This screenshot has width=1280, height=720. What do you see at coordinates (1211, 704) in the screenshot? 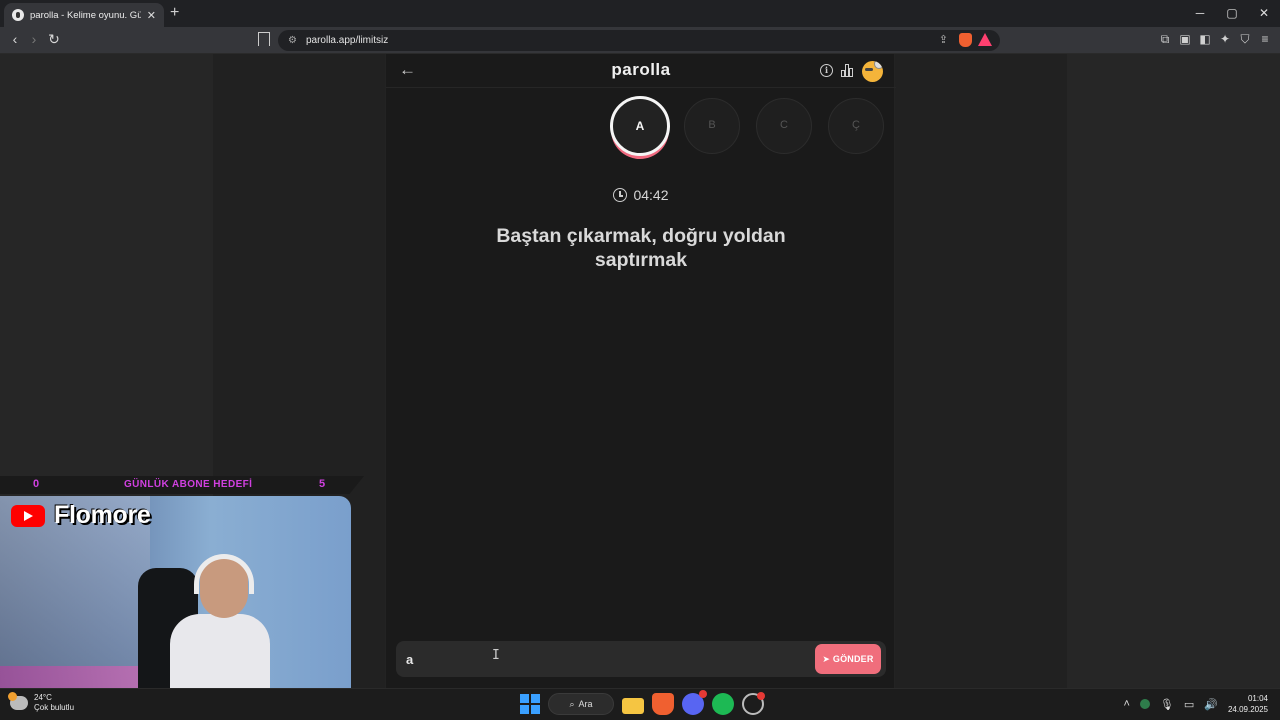
I see `volume-icon: 🔊` at bounding box center [1211, 704].